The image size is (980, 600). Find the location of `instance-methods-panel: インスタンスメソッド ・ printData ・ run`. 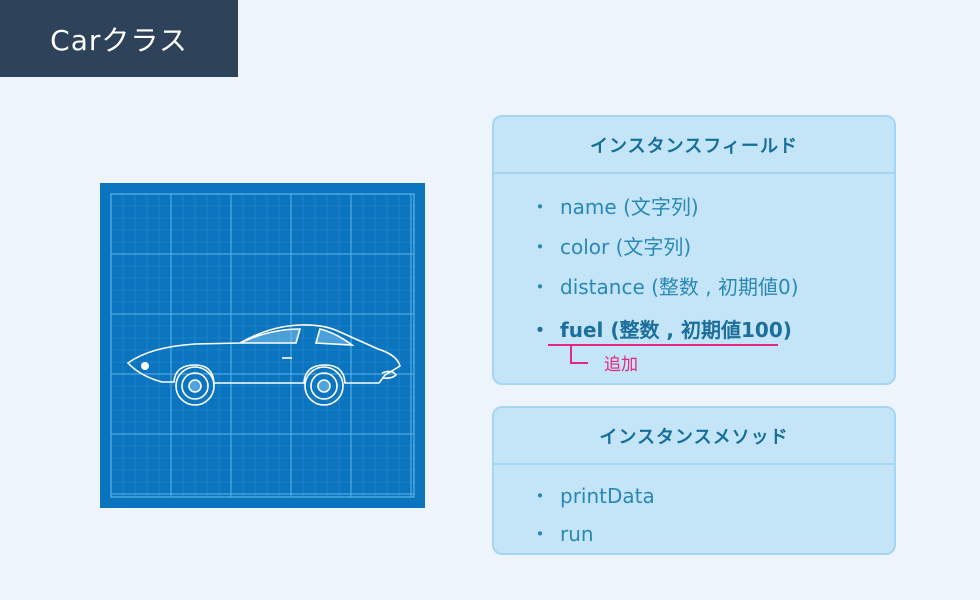

instance-methods-panel: インスタンスメソッド ・ printData ・ run is located at coordinates (694, 480).